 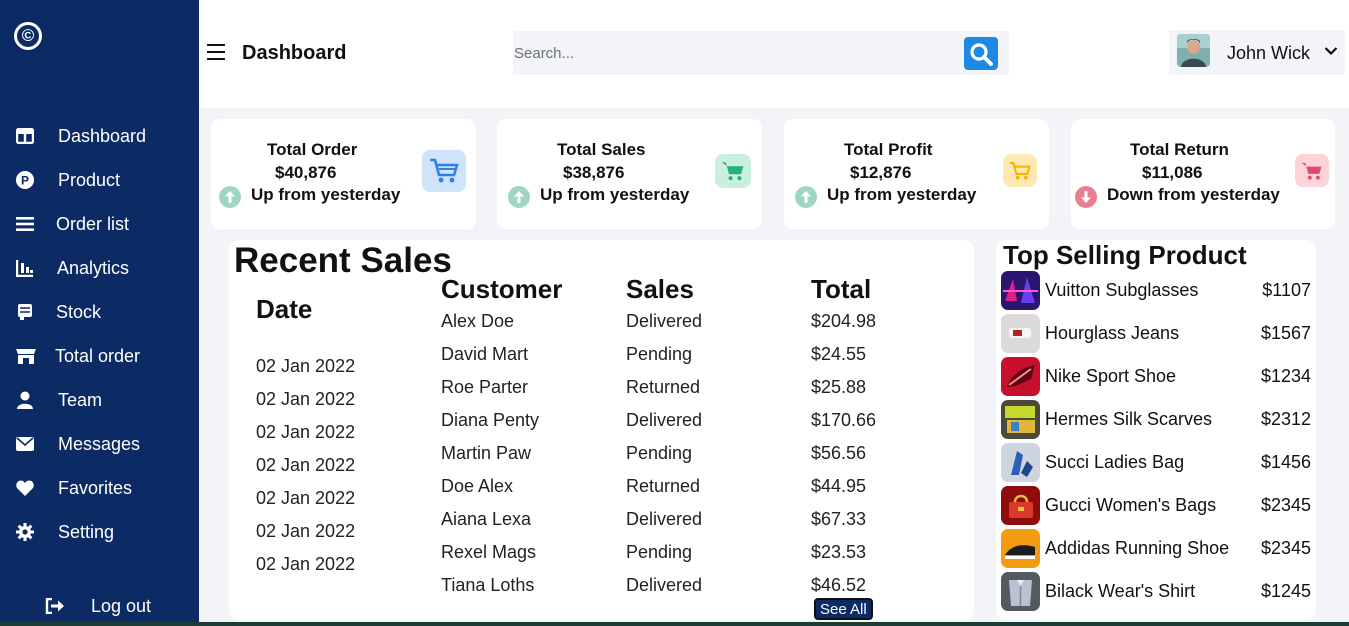 What do you see at coordinates (844, 321) in the screenshot?
I see `total-cell: $204.98` at bounding box center [844, 321].